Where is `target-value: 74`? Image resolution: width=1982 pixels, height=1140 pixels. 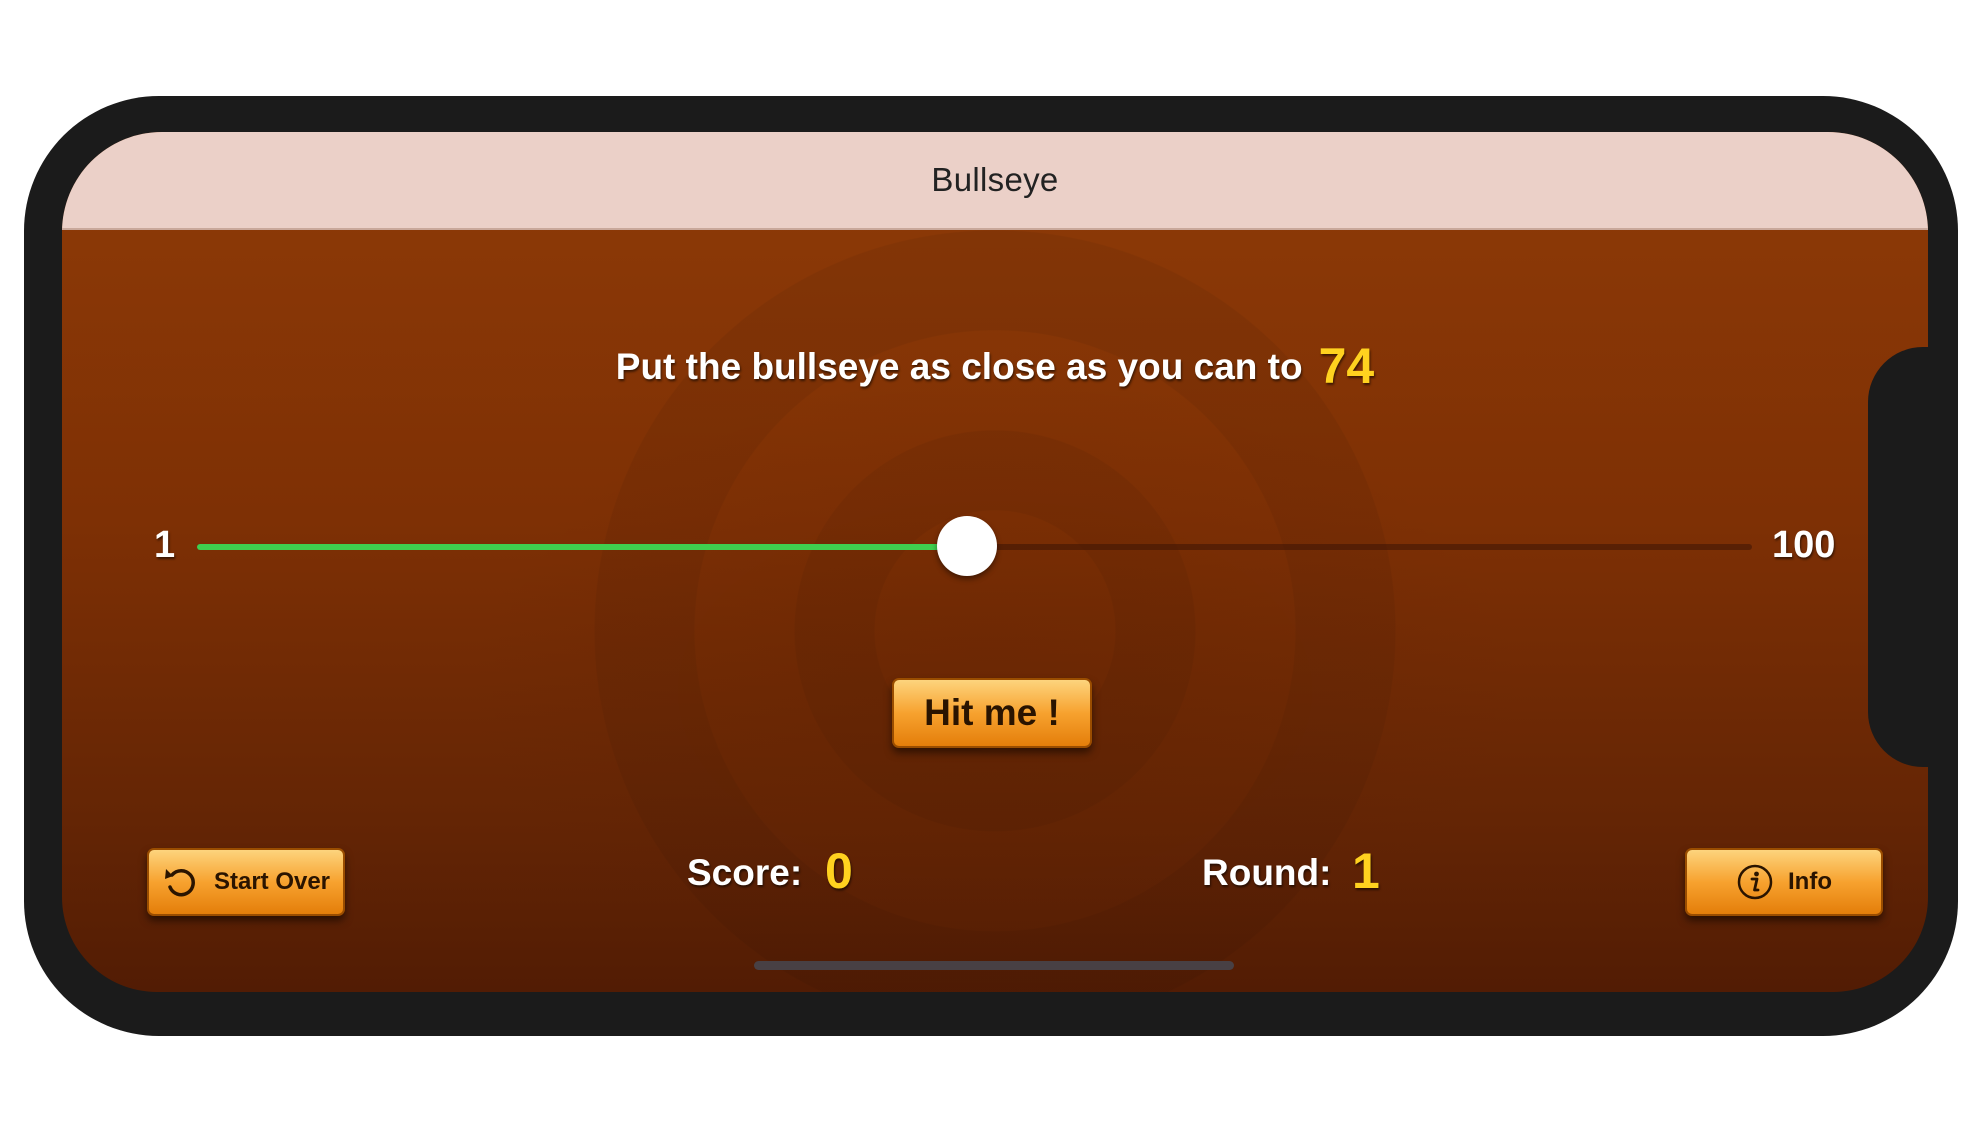 target-value: 74 is located at coordinates (1346, 366).